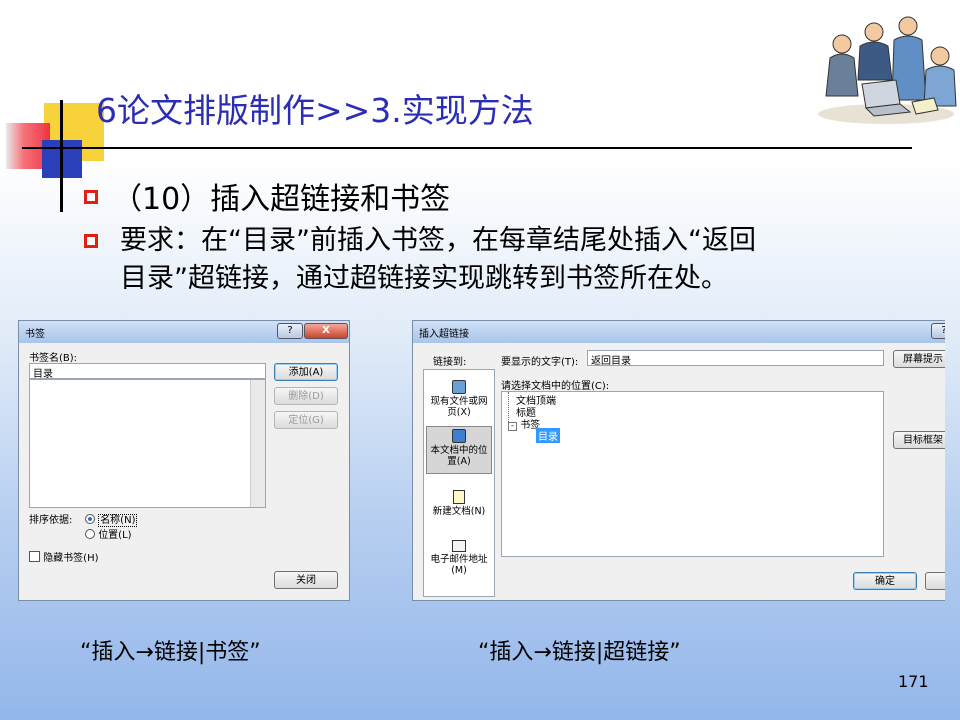  Describe the element at coordinates (459, 565) in the screenshot. I see `nav-email-address-label: 电子邮件地址(M)` at that location.